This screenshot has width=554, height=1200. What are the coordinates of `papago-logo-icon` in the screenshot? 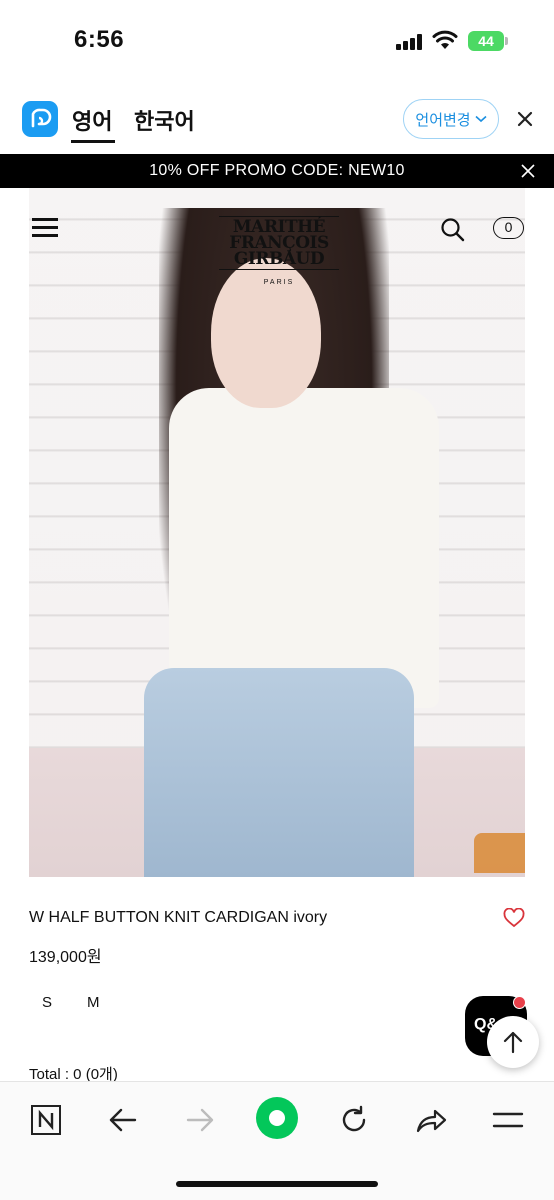 It's located at (40, 119).